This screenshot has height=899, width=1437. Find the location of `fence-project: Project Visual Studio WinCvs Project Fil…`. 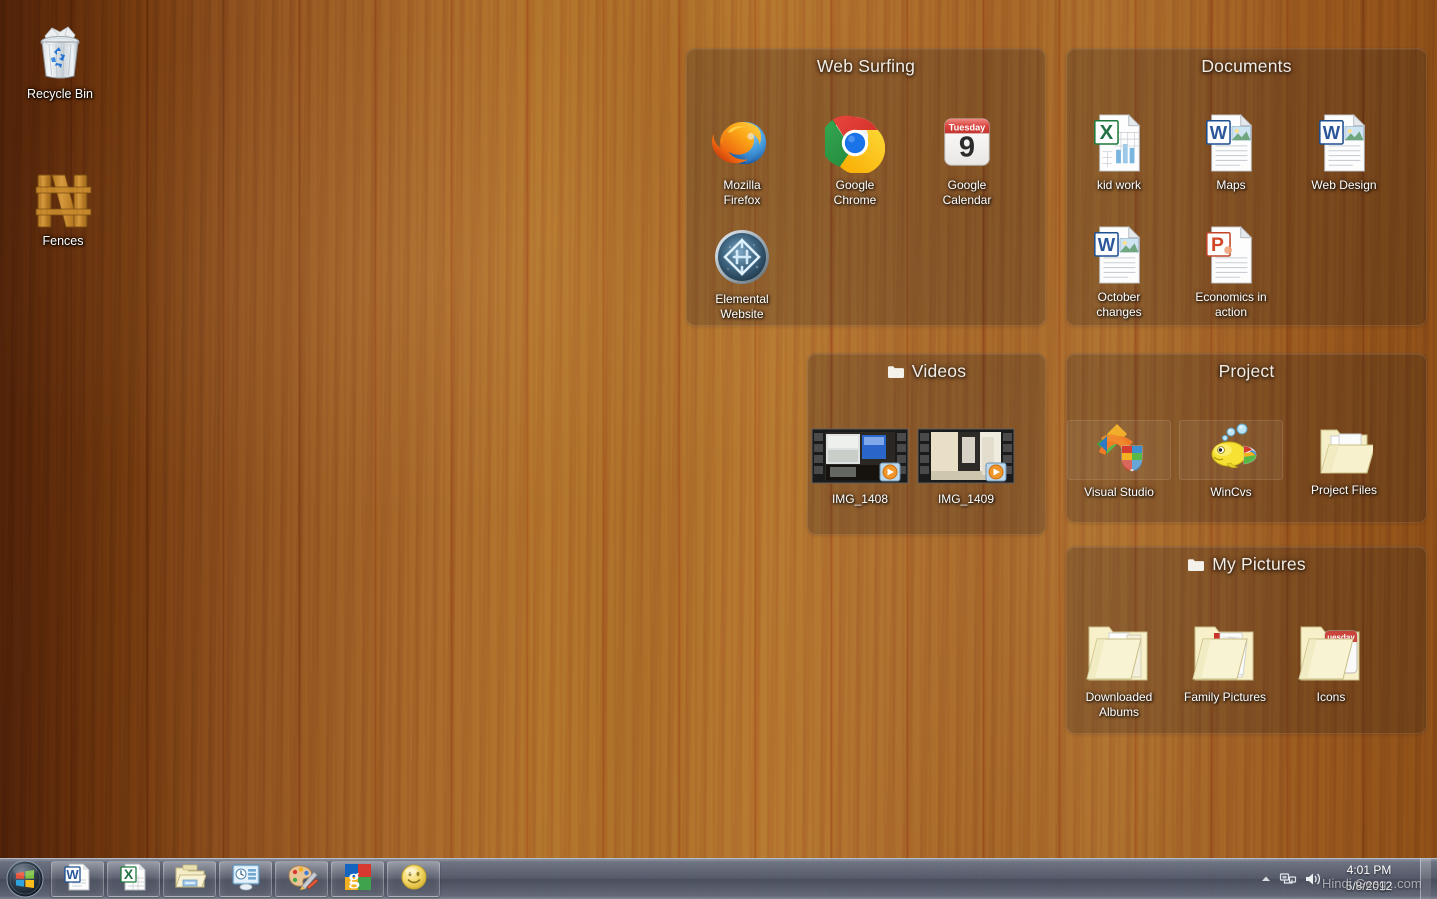

fence-project: Project Visual Studio WinCvs Project Fil… is located at coordinates (1246, 438).